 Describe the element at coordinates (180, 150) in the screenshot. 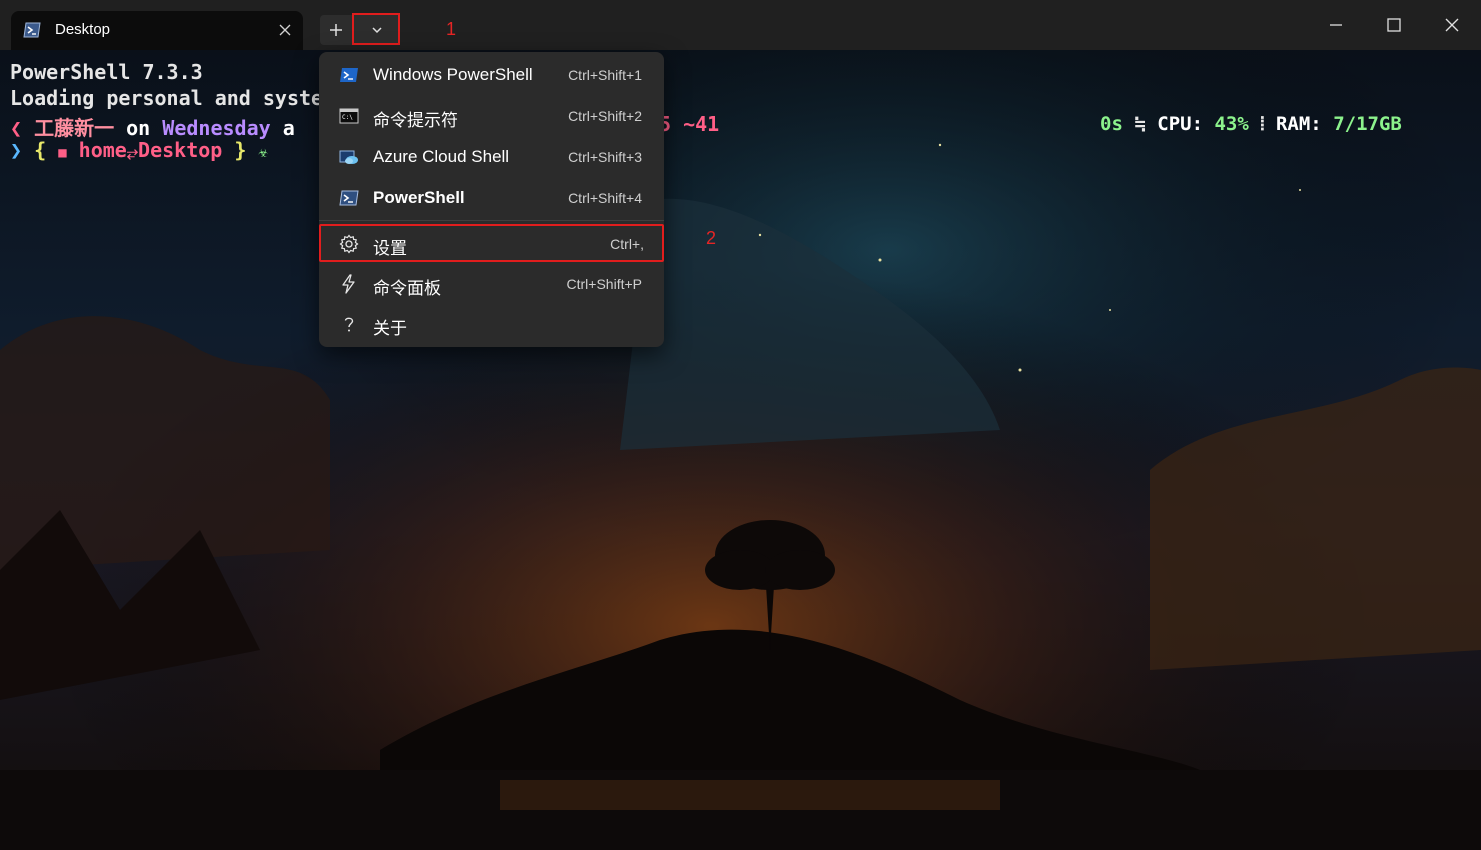

I see `prompt-dir: Desktop` at that location.